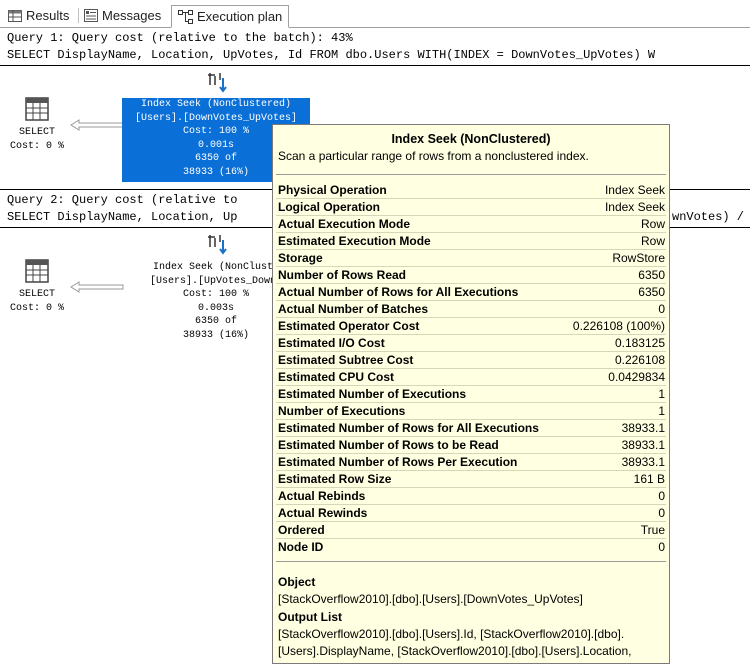 This screenshot has width=750, height=664. I want to click on property-name: Estimated Number of Rows Per Execution, so click(398, 462).